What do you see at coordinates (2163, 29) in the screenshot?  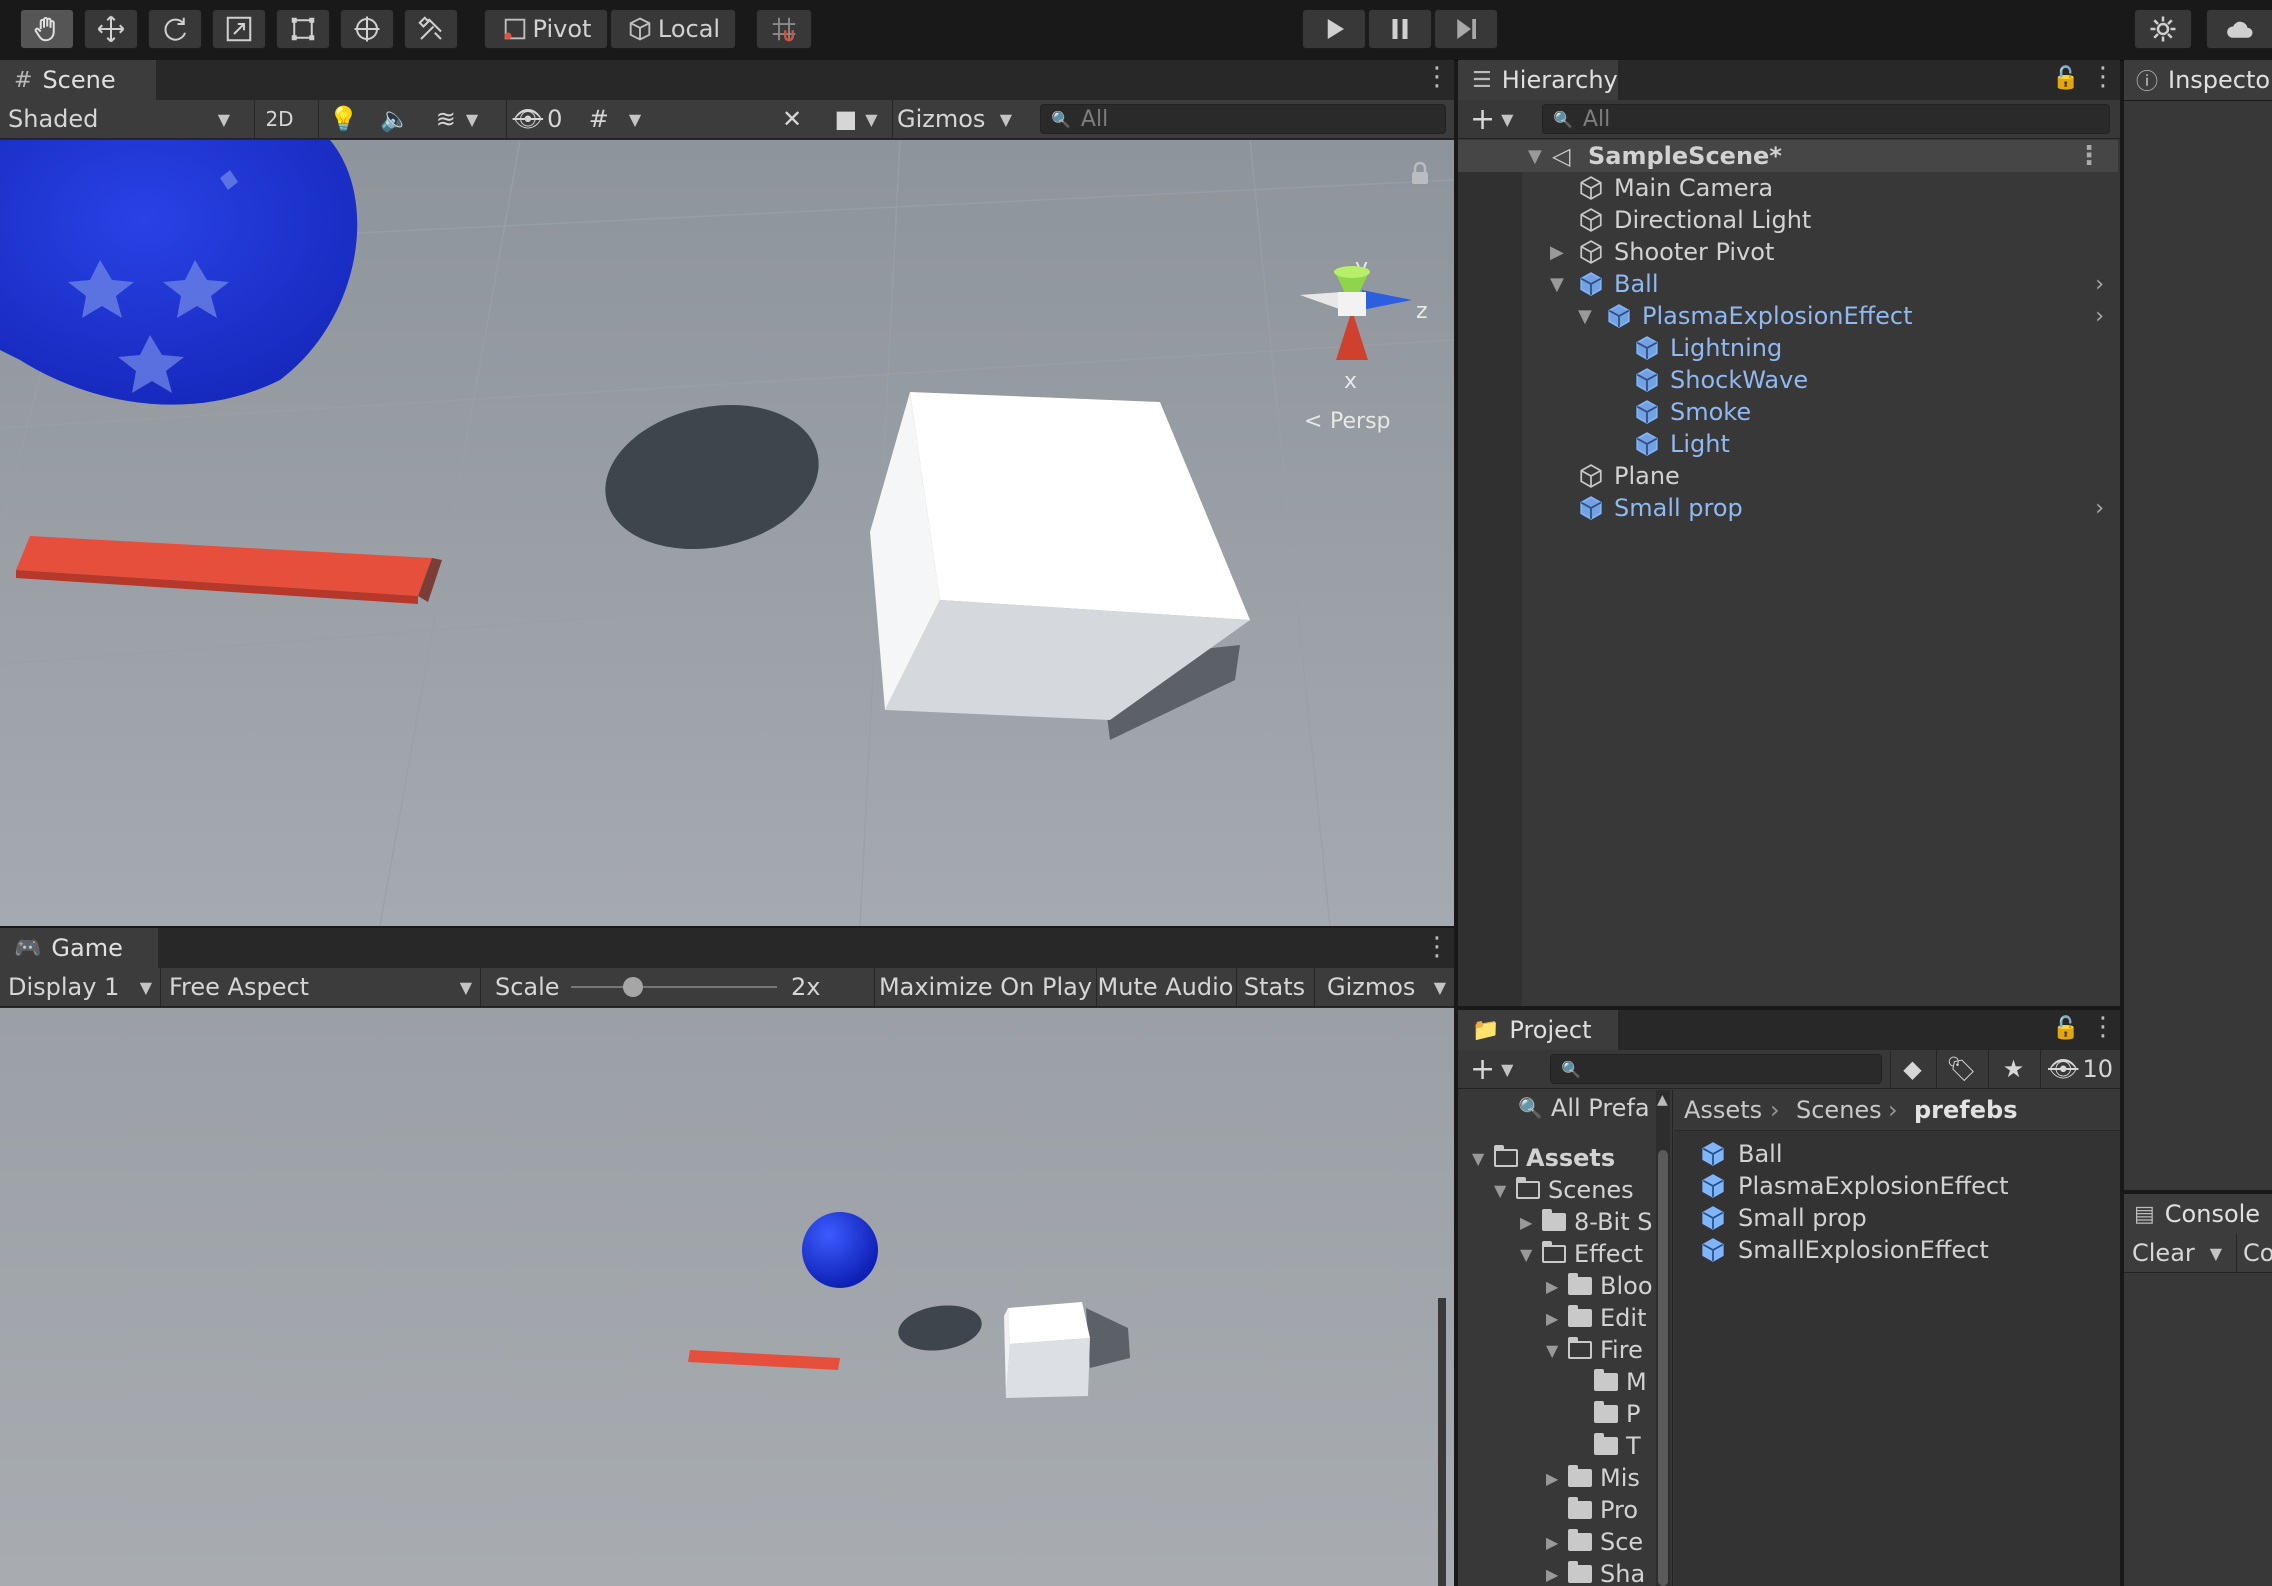 I see `settings-button` at bounding box center [2163, 29].